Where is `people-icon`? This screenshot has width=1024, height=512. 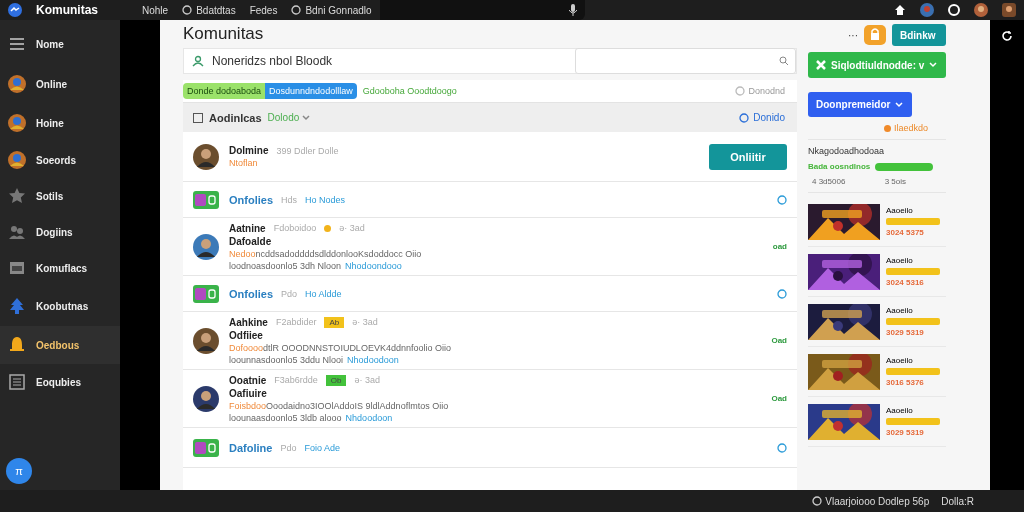 people-icon is located at coordinates (198, 61).